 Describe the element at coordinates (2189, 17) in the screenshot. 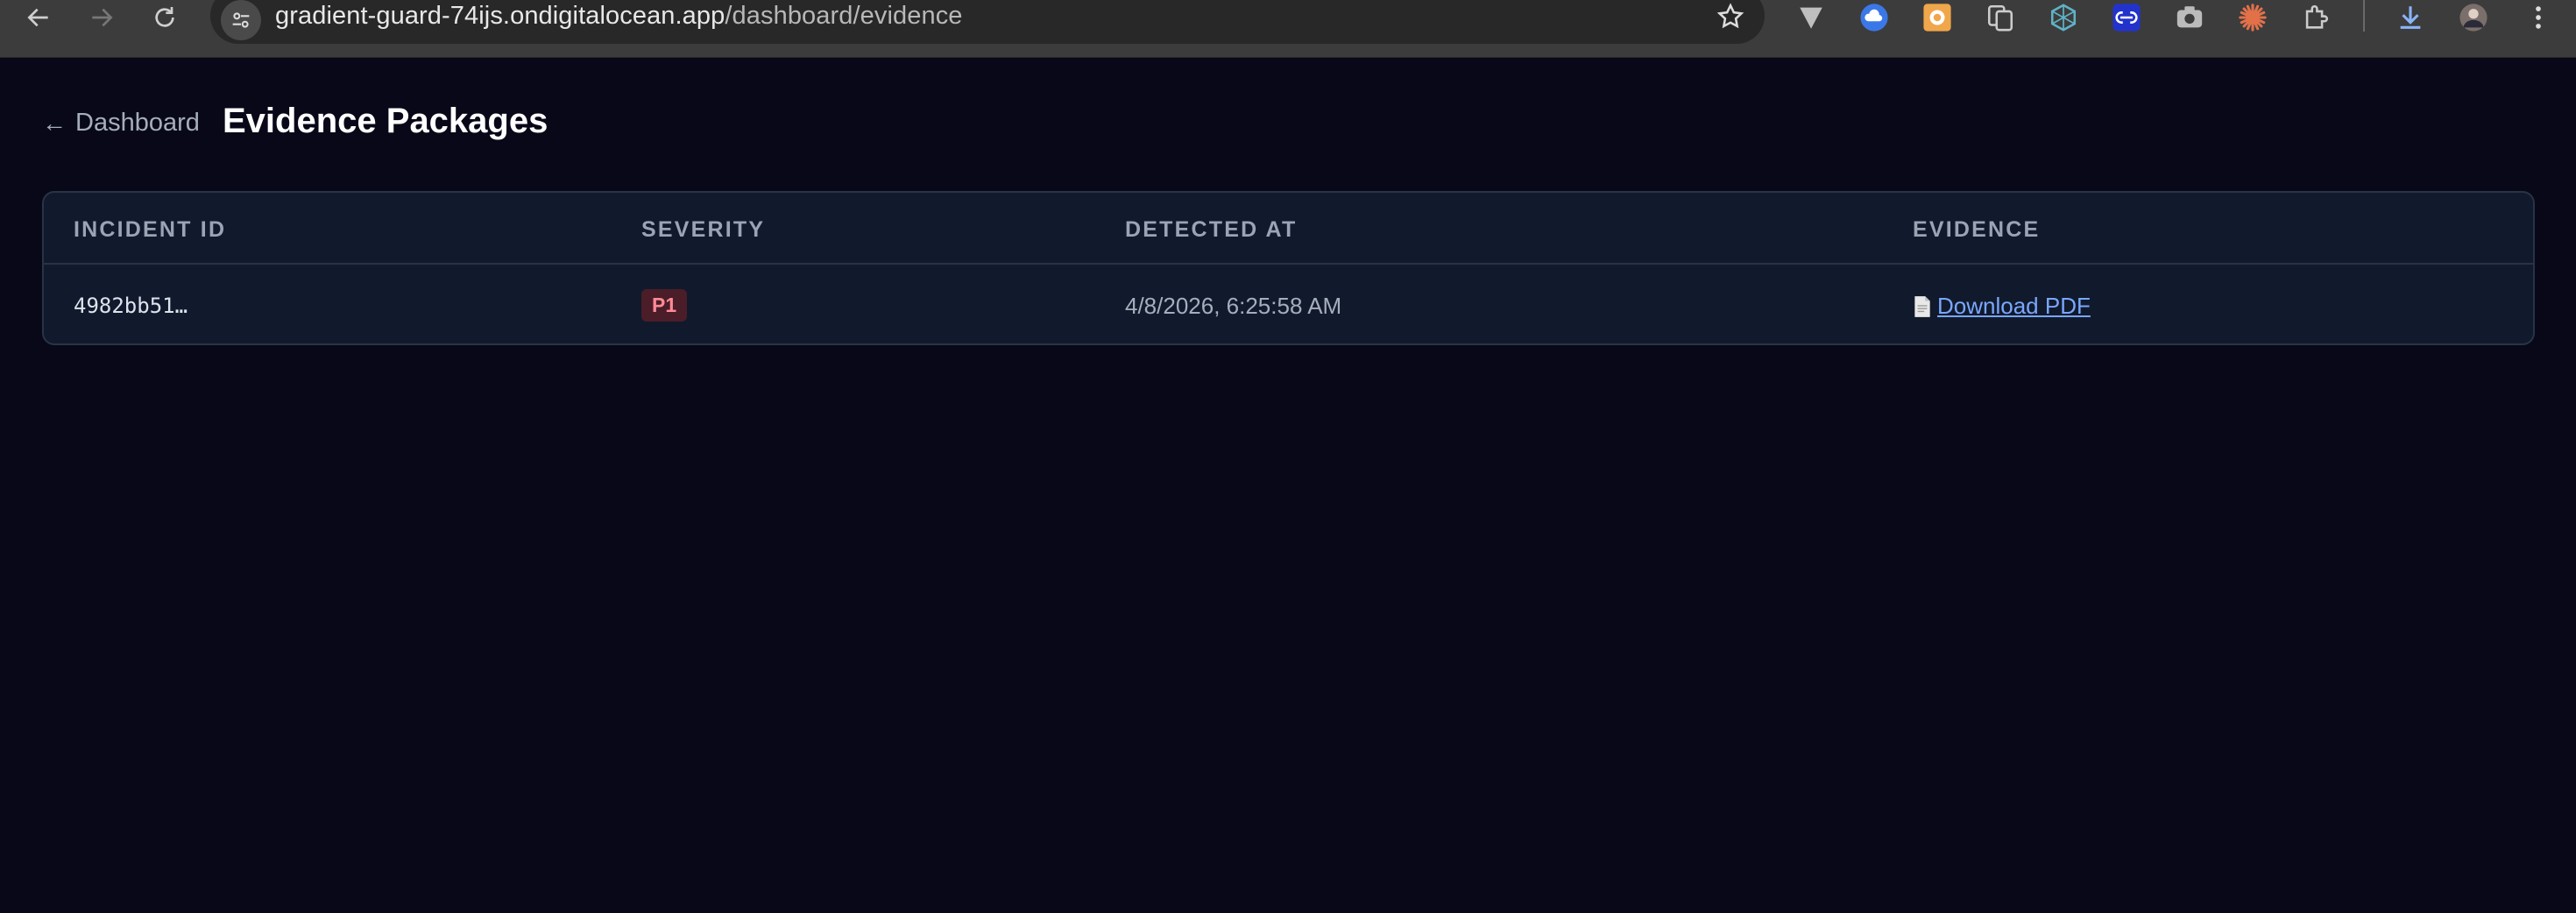

I see `camera-icon` at that location.